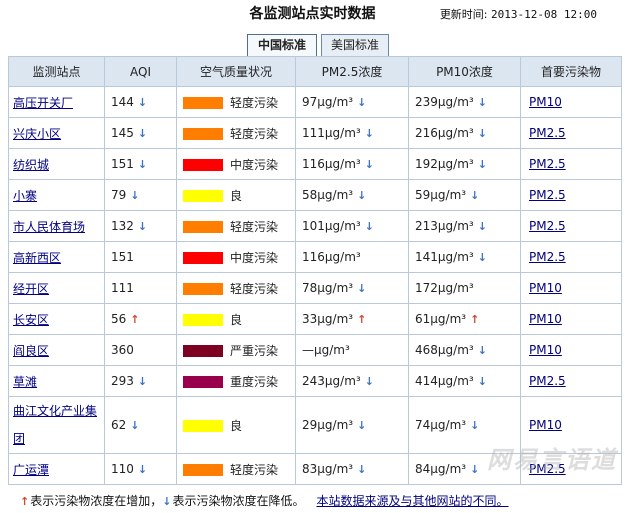 The height and width of the screenshot is (513, 625). I want to click on station-link: 高新西区, so click(37, 258).